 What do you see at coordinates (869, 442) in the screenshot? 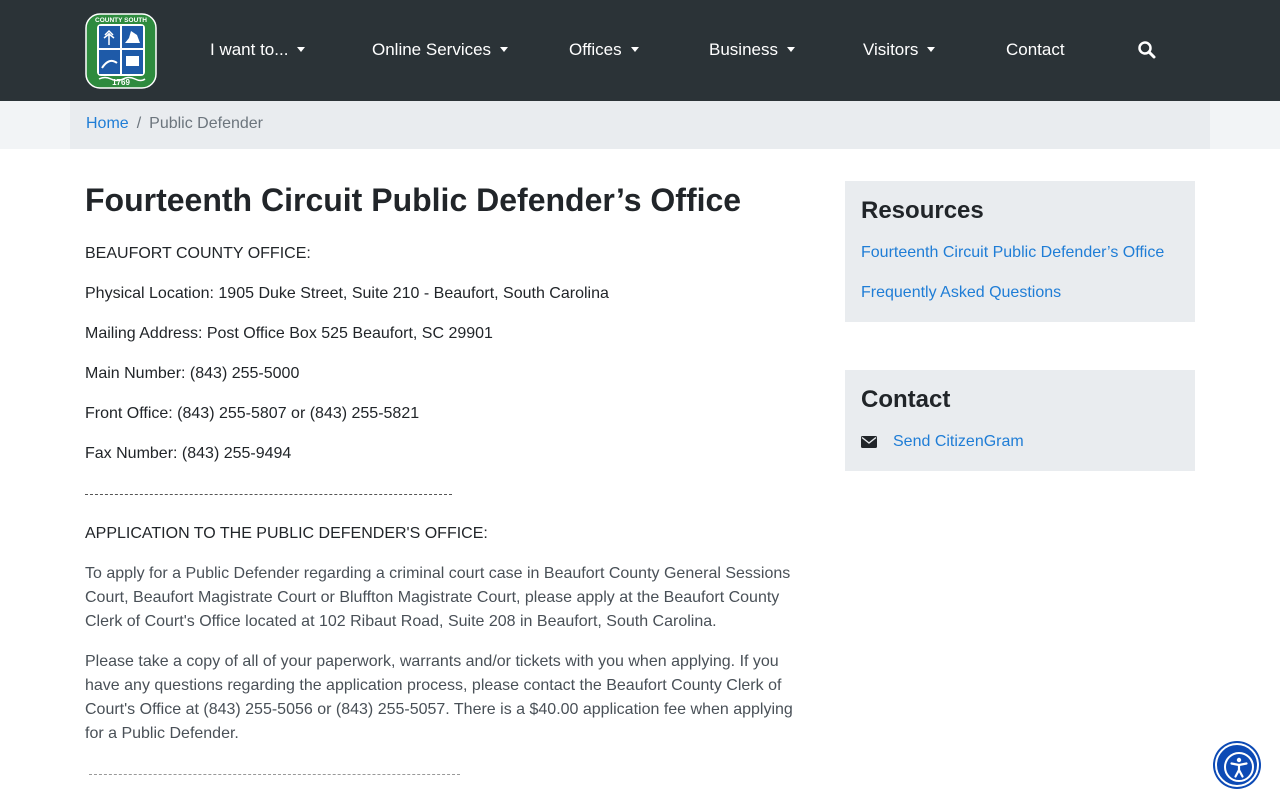
I see `envelope-icon` at bounding box center [869, 442].